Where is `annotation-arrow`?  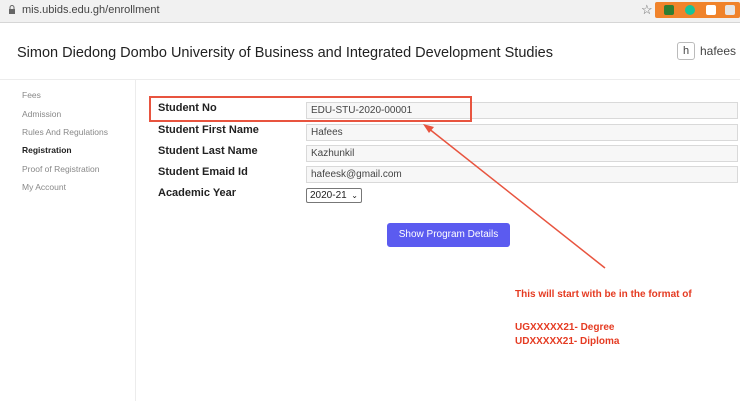
annotation-arrow is located at coordinates (514, 196).